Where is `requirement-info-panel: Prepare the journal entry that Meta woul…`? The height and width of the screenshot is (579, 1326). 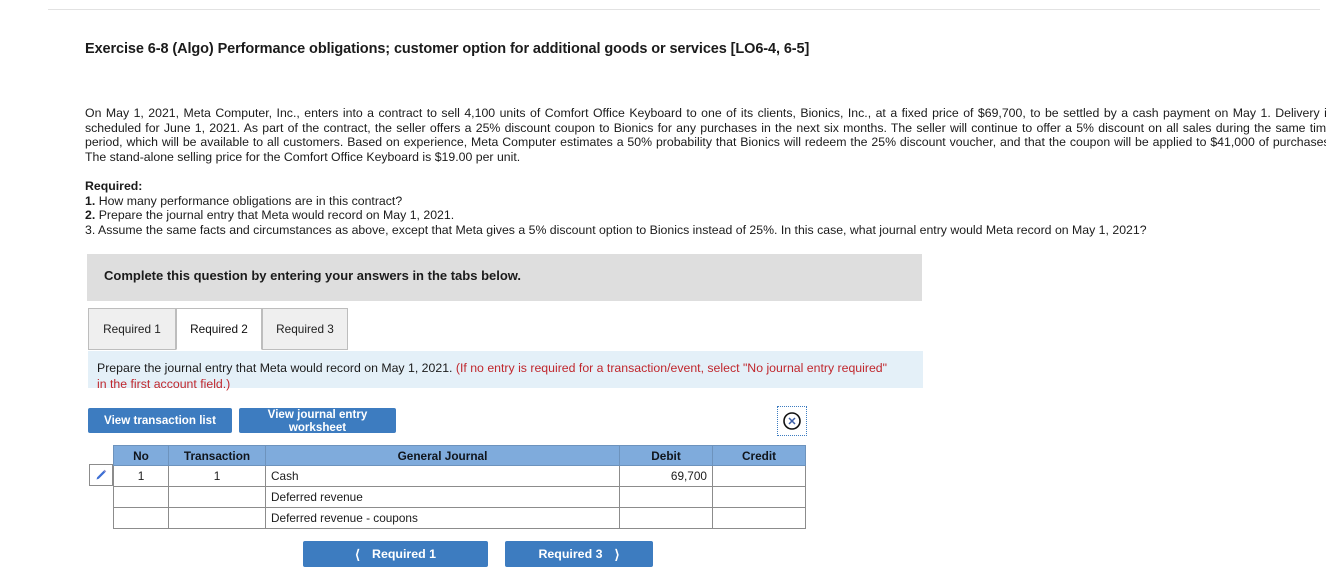
requirement-info-panel: Prepare the journal entry that Meta woul… is located at coordinates (505, 370).